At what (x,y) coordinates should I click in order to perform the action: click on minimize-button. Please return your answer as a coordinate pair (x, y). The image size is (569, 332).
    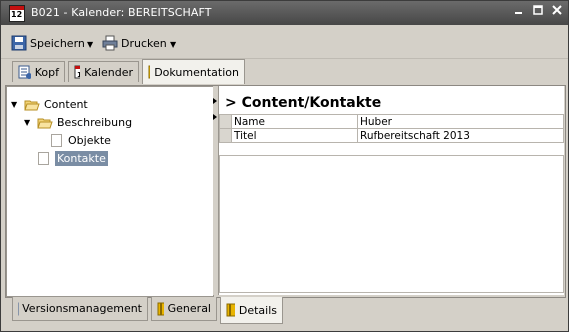
    Looking at the image, I should click on (519, 12).